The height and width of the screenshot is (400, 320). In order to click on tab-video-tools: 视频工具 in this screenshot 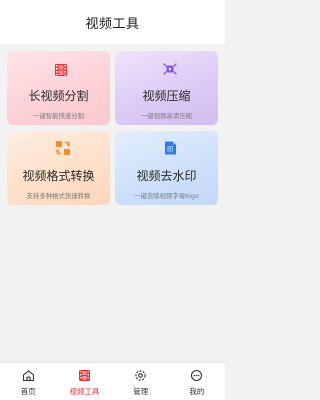, I will do `click(84, 381)`.